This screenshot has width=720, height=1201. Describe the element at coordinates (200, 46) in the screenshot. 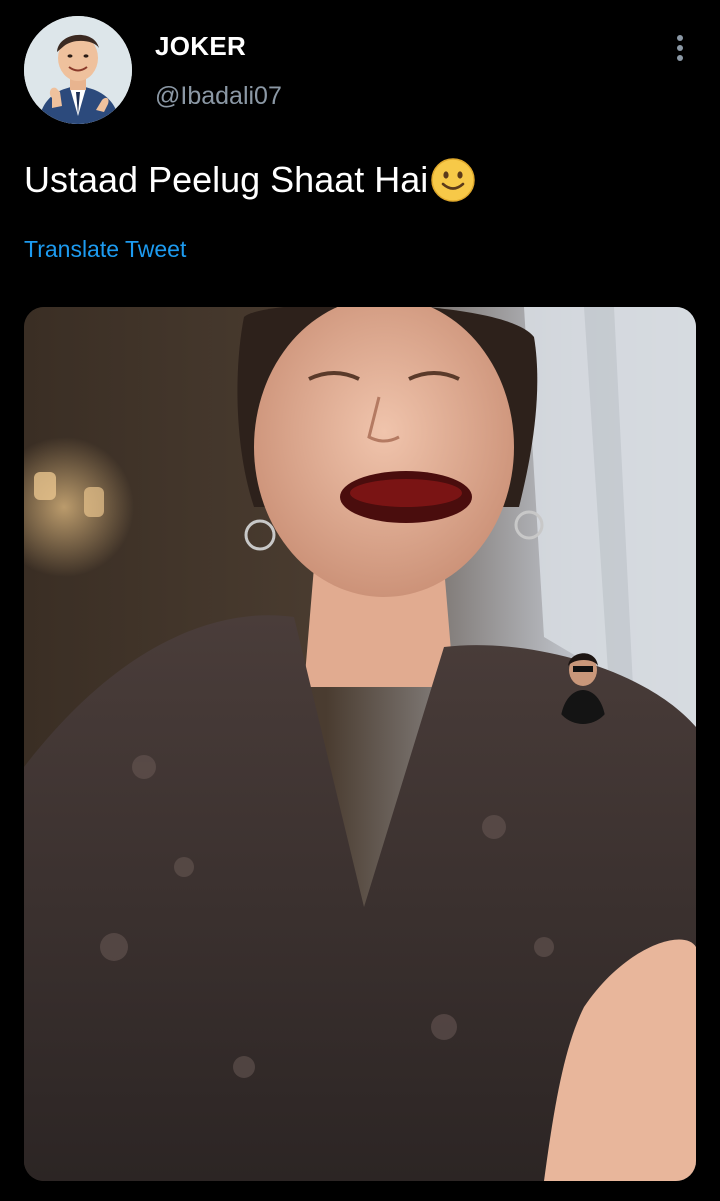

I see `author-display-name: JOKER` at that location.